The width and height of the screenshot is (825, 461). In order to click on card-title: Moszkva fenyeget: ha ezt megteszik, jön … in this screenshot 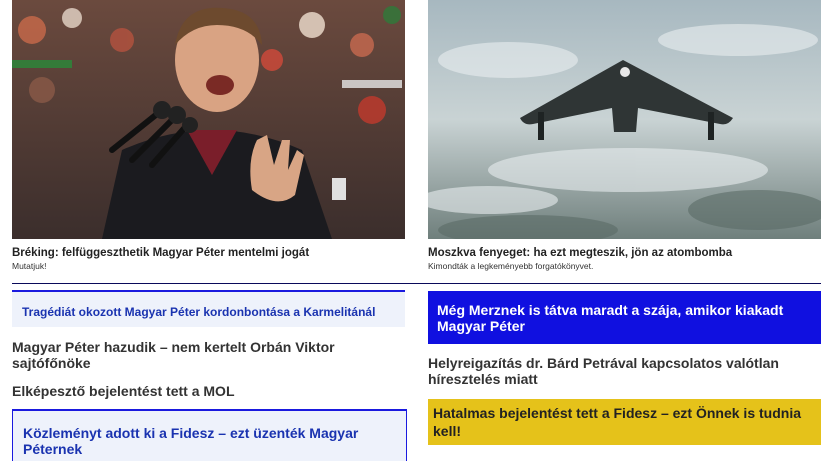, I will do `click(624, 253)`.